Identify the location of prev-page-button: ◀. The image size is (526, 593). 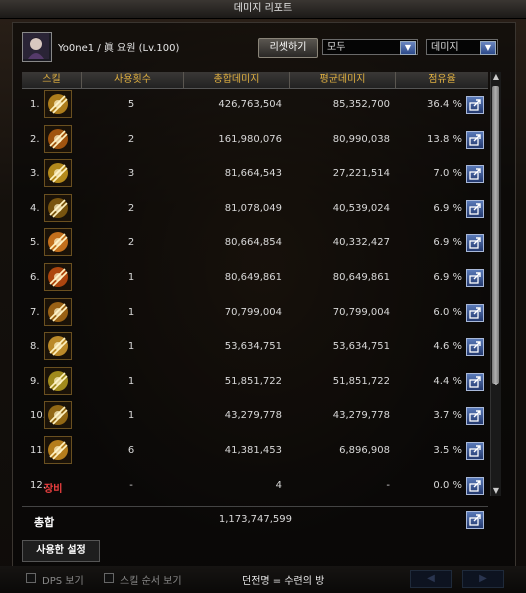
(431, 579).